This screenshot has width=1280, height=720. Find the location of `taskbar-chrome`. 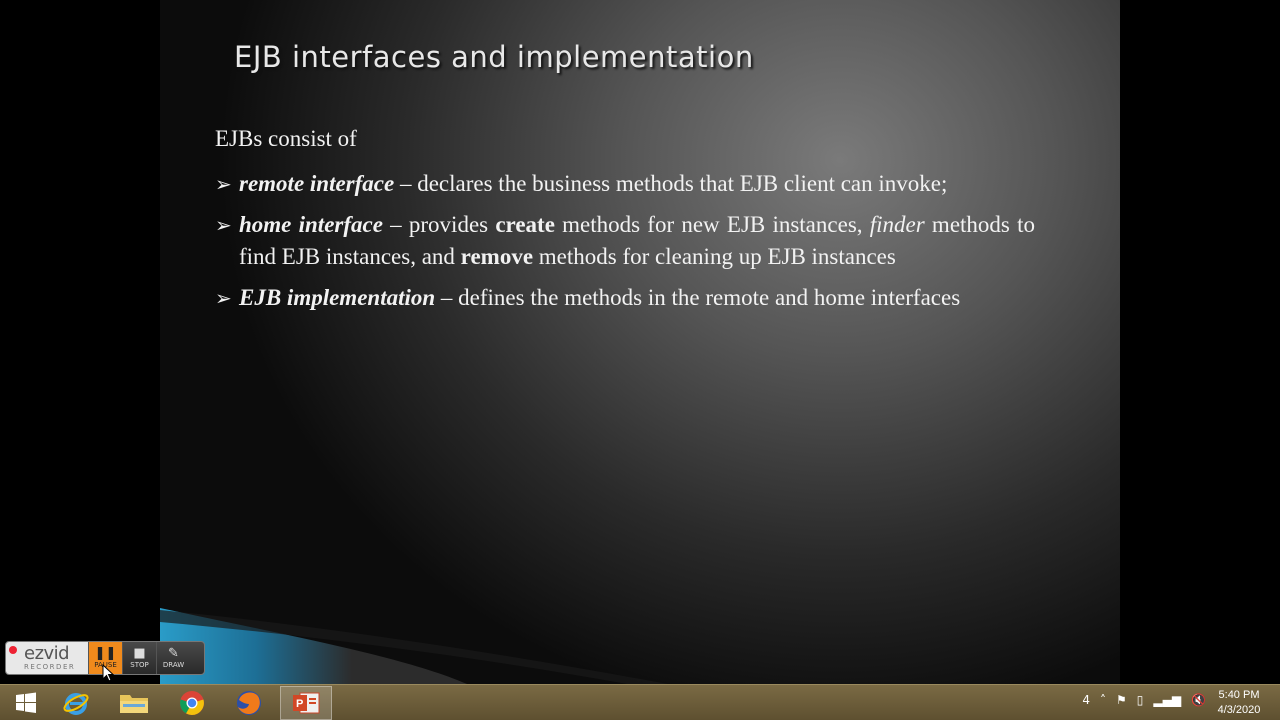

taskbar-chrome is located at coordinates (192, 703).